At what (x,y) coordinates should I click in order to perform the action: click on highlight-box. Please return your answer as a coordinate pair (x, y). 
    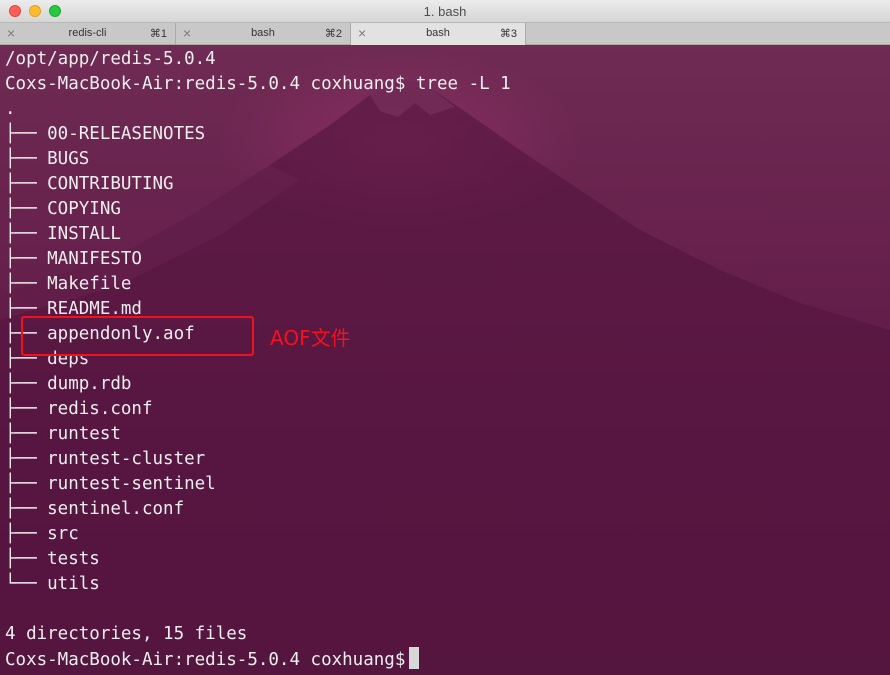
    Looking at the image, I should click on (137, 336).